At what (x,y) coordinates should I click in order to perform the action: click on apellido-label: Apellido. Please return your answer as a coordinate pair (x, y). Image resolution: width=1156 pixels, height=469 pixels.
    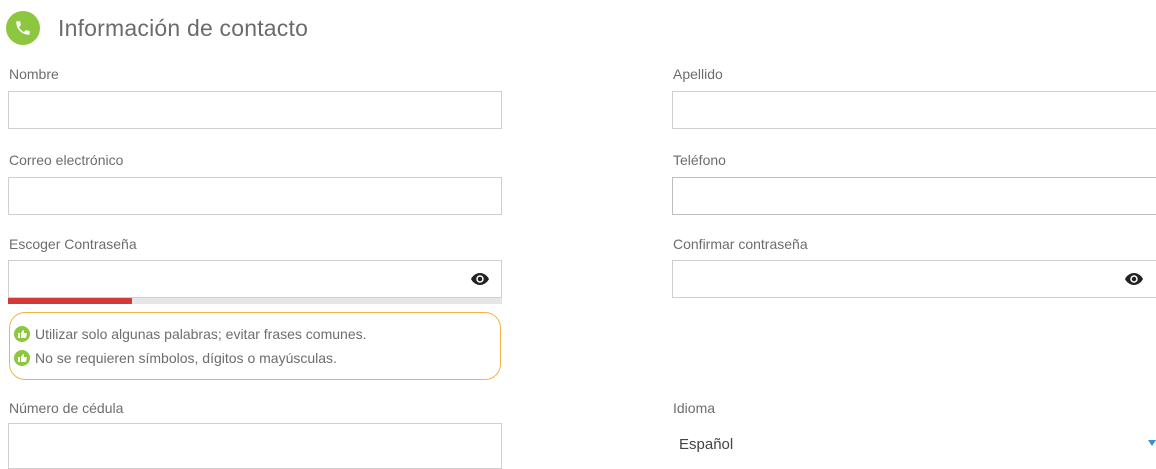
    Looking at the image, I should click on (698, 74).